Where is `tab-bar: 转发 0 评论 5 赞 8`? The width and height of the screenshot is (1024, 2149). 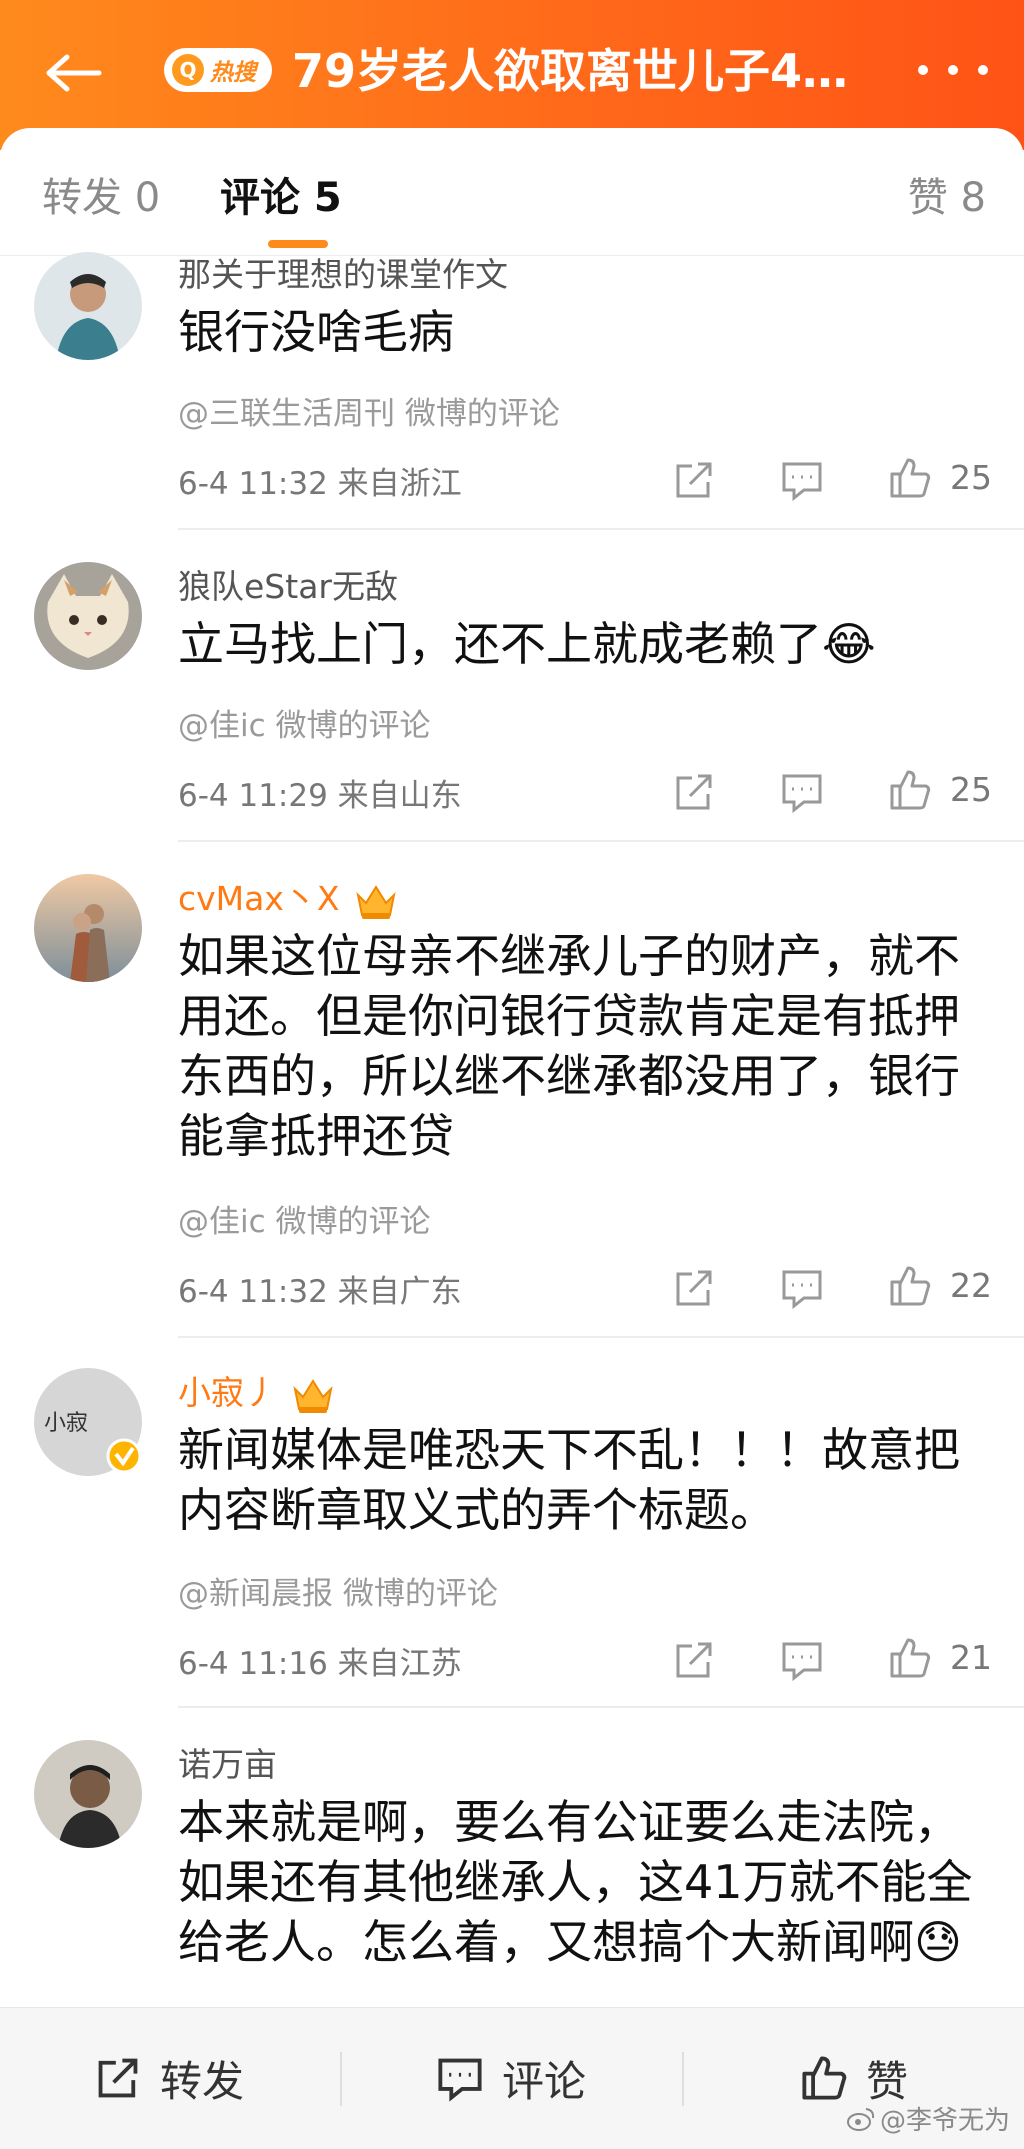
tab-bar: 转发 0 评论 5 赞 8 is located at coordinates (512, 192).